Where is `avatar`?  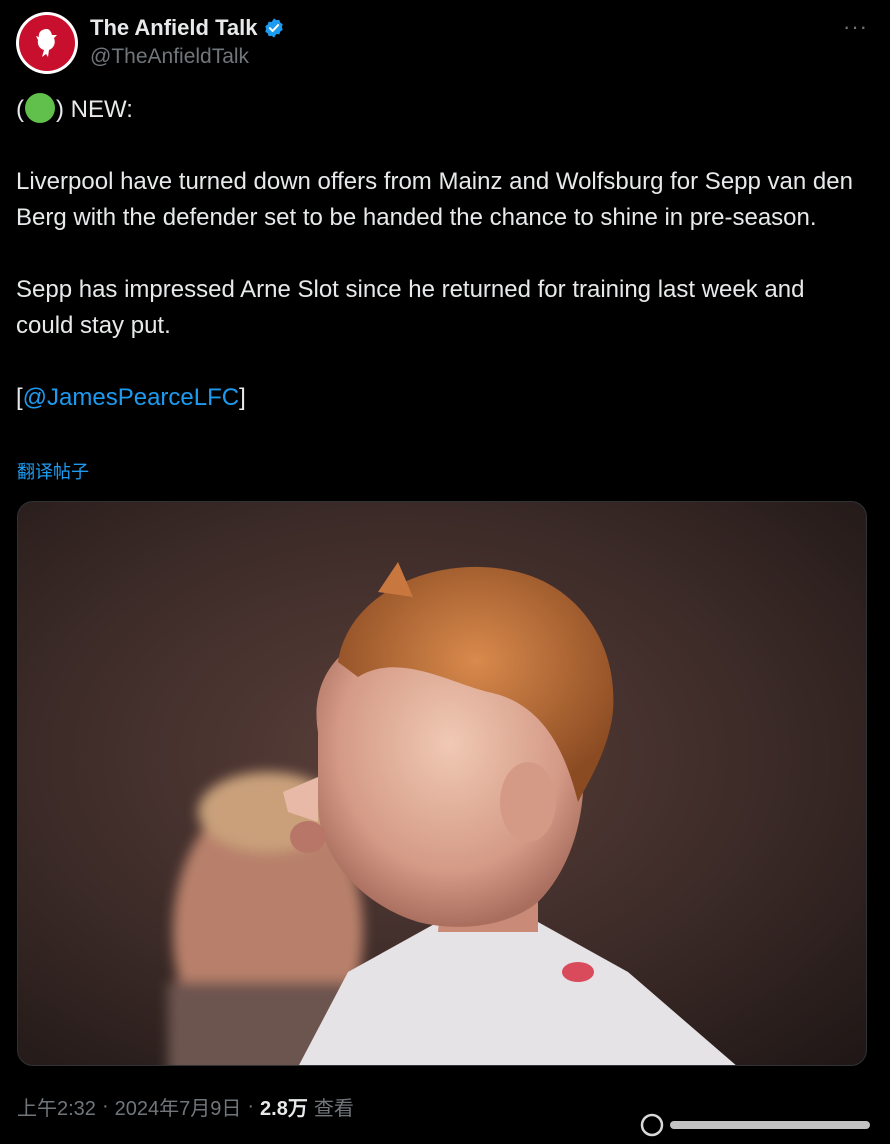
avatar is located at coordinates (47, 43).